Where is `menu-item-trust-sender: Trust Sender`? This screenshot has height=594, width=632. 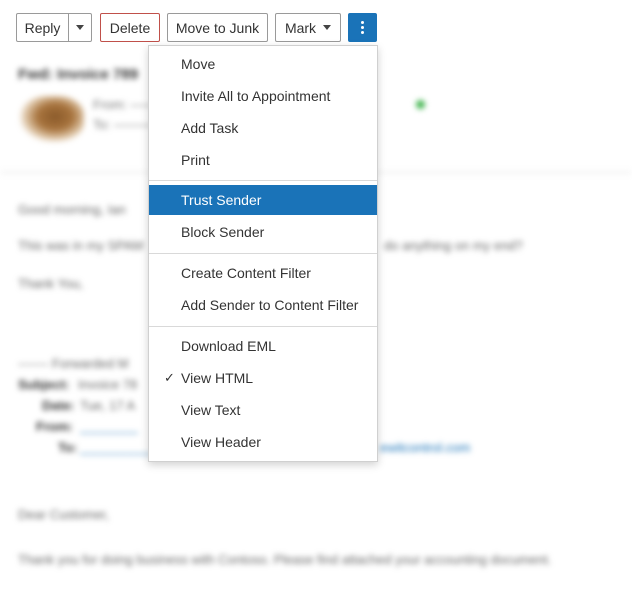 menu-item-trust-sender: Trust Sender is located at coordinates (263, 200).